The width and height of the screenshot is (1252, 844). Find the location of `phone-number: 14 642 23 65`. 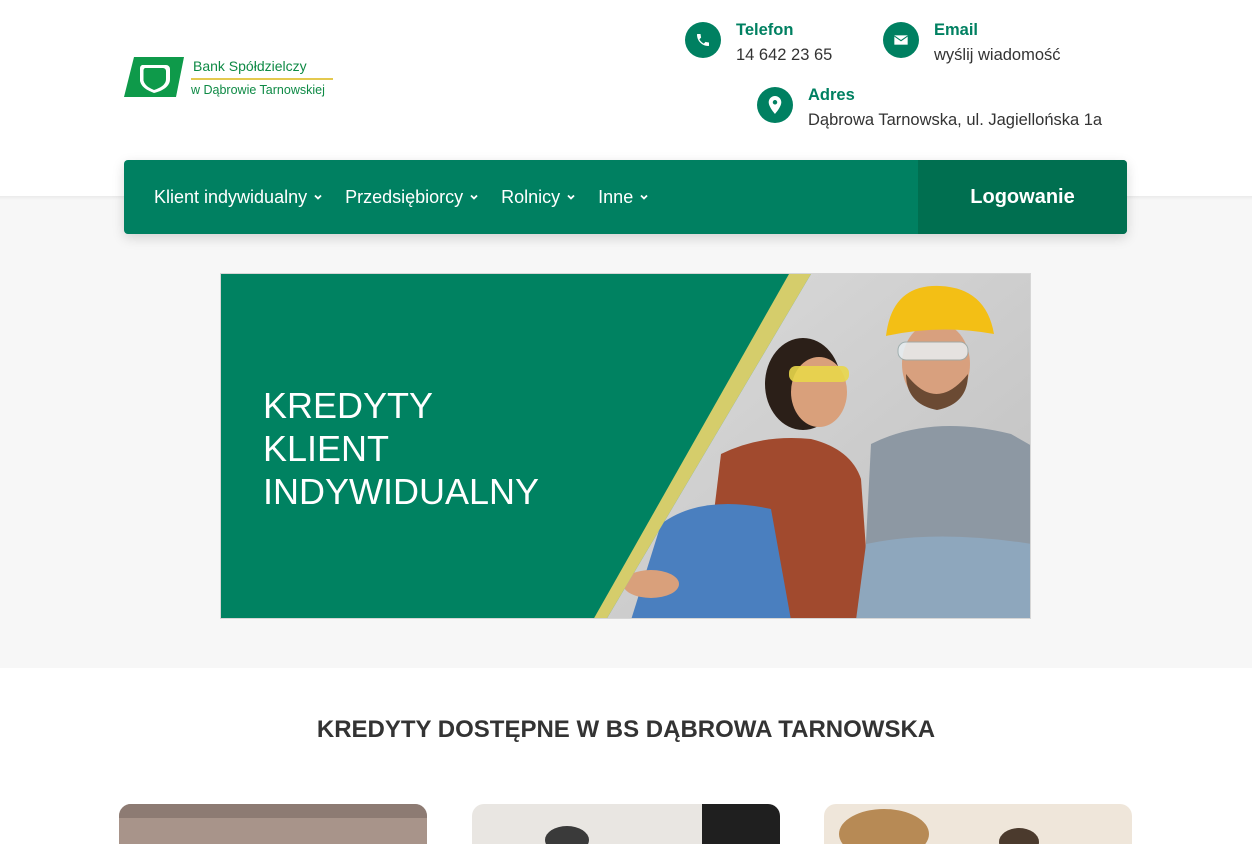

phone-number: 14 642 23 65 is located at coordinates (784, 55).